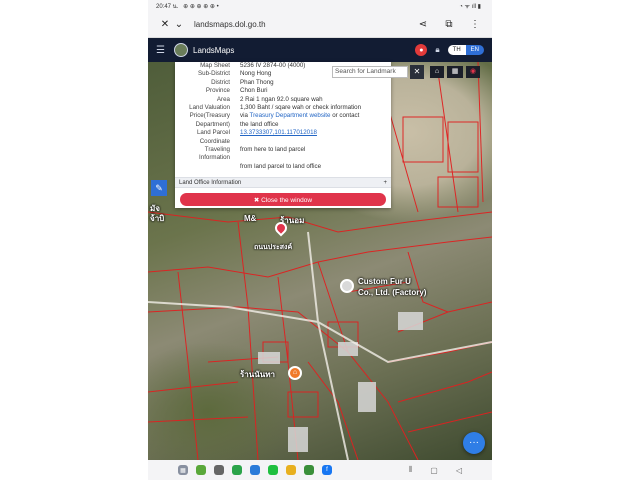  Describe the element at coordinates (309, 470) in the screenshot. I see `maps-icon` at that location.